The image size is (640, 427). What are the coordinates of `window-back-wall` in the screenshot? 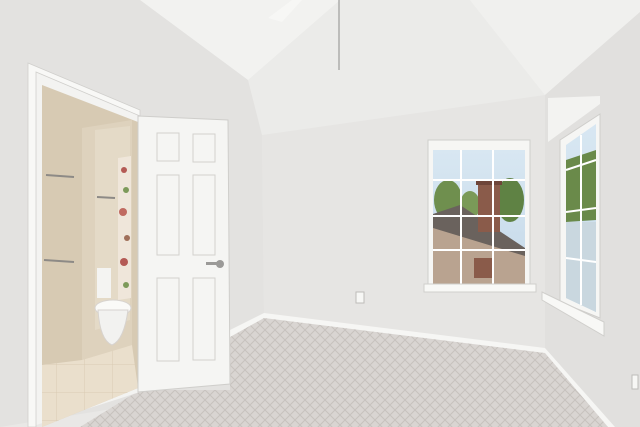 It's located at (480, 216).